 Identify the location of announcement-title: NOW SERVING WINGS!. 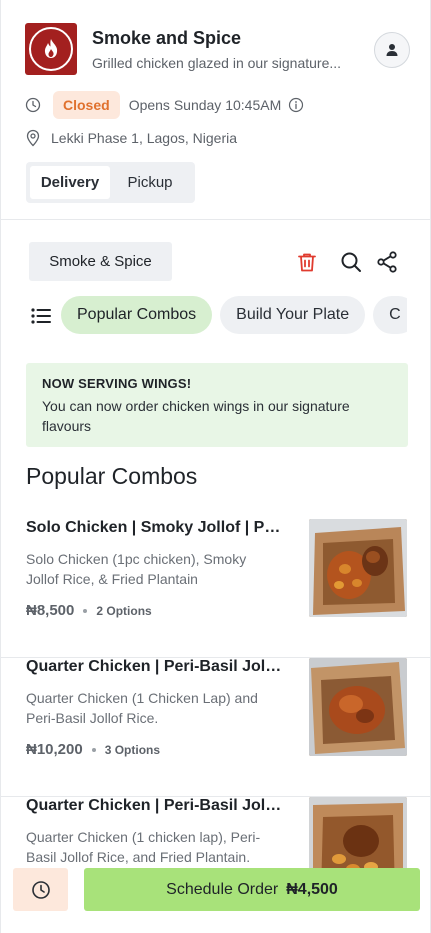
(117, 383).